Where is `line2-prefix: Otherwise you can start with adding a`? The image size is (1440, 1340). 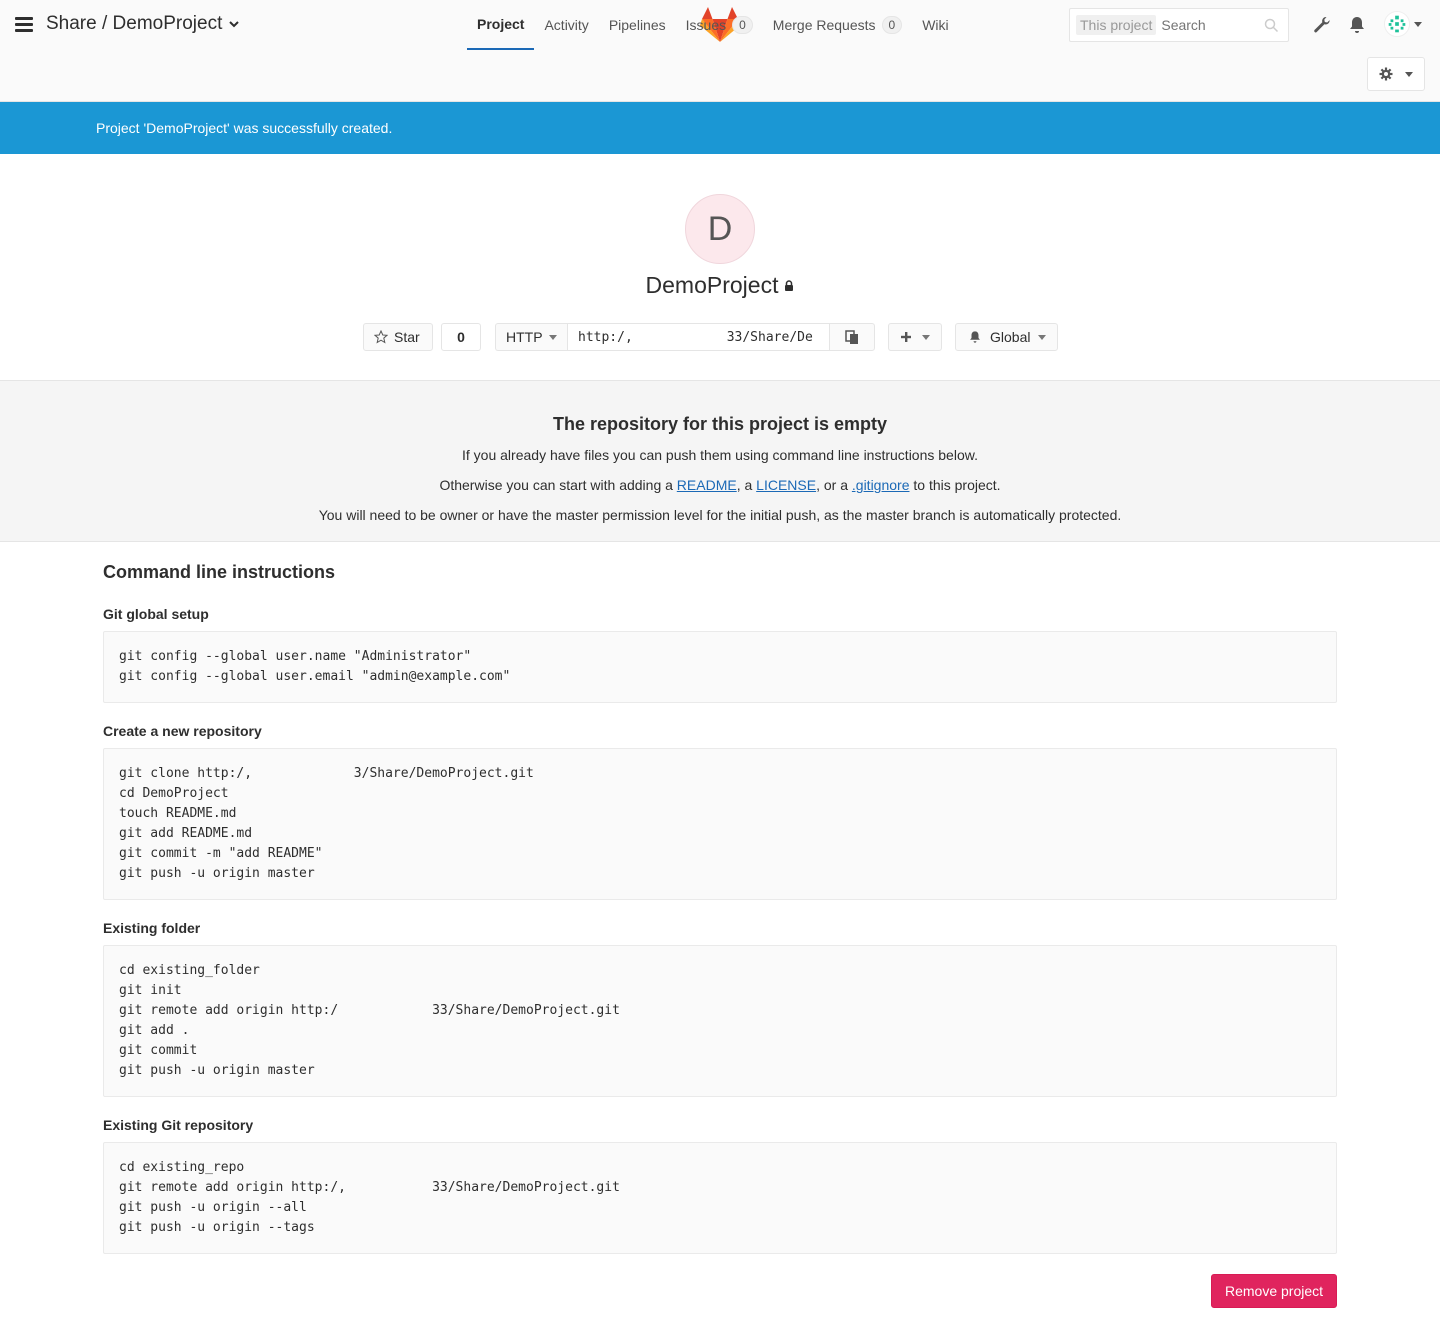
line2-prefix: Otherwise you can start with adding a is located at coordinates (558, 485).